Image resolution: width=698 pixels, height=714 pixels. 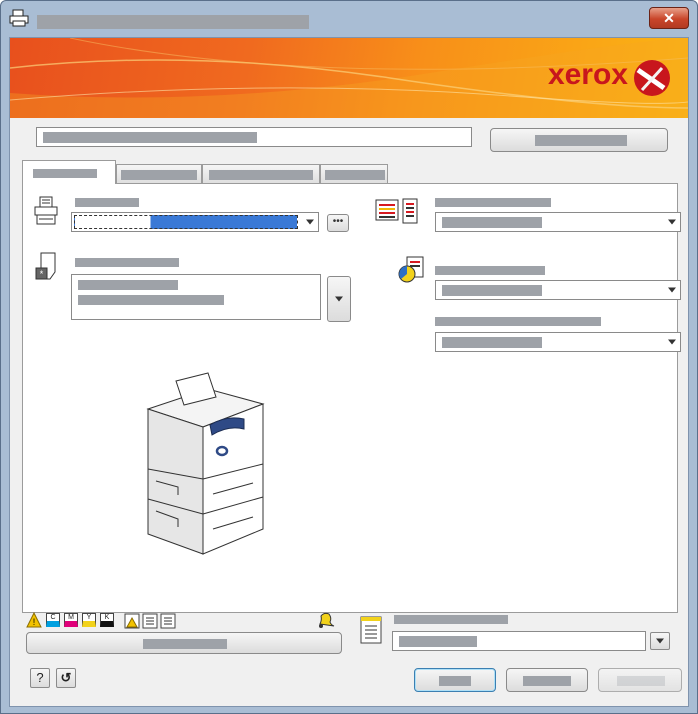 I want to click on close-button: ✕, so click(x=669, y=18).